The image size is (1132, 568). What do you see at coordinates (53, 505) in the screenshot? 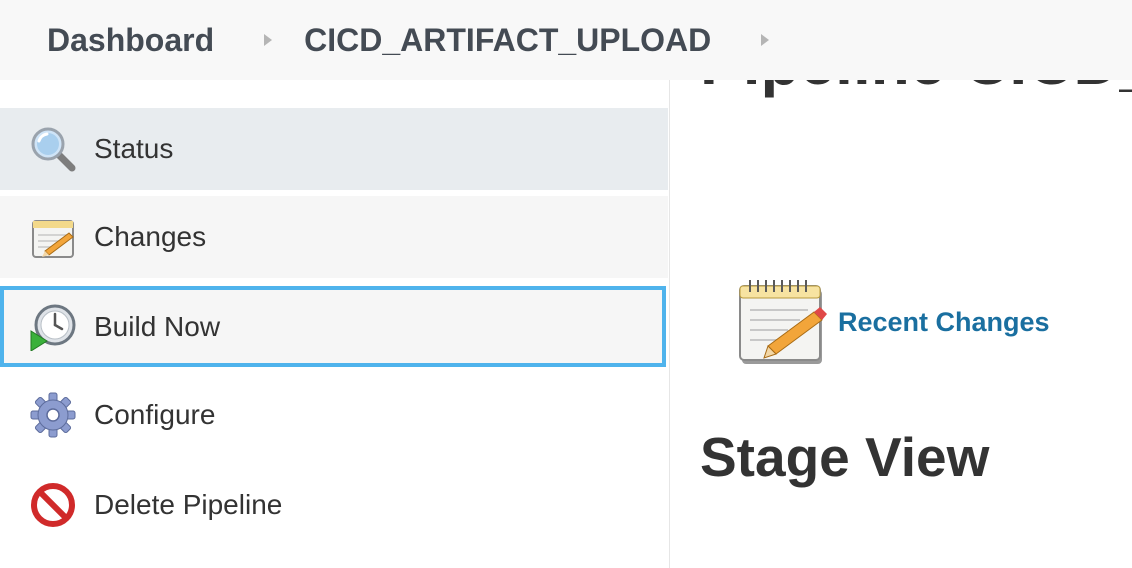
I see `no-entry-icon` at bounding box center [53, 505].